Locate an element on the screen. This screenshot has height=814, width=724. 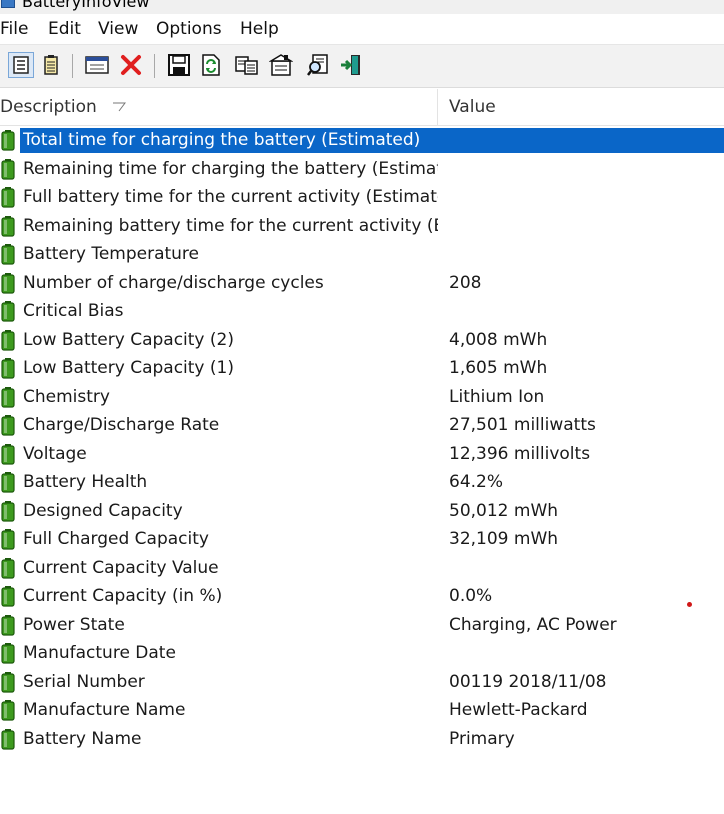
description-text: Battery Health is located at coordinates (85, 482).